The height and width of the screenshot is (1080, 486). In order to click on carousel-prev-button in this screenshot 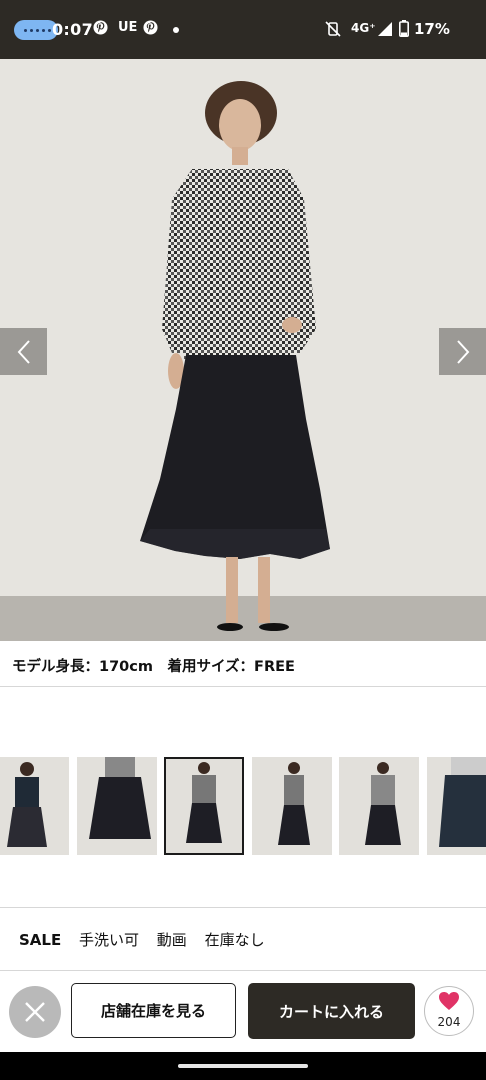, I will do `click(23, 351)`.